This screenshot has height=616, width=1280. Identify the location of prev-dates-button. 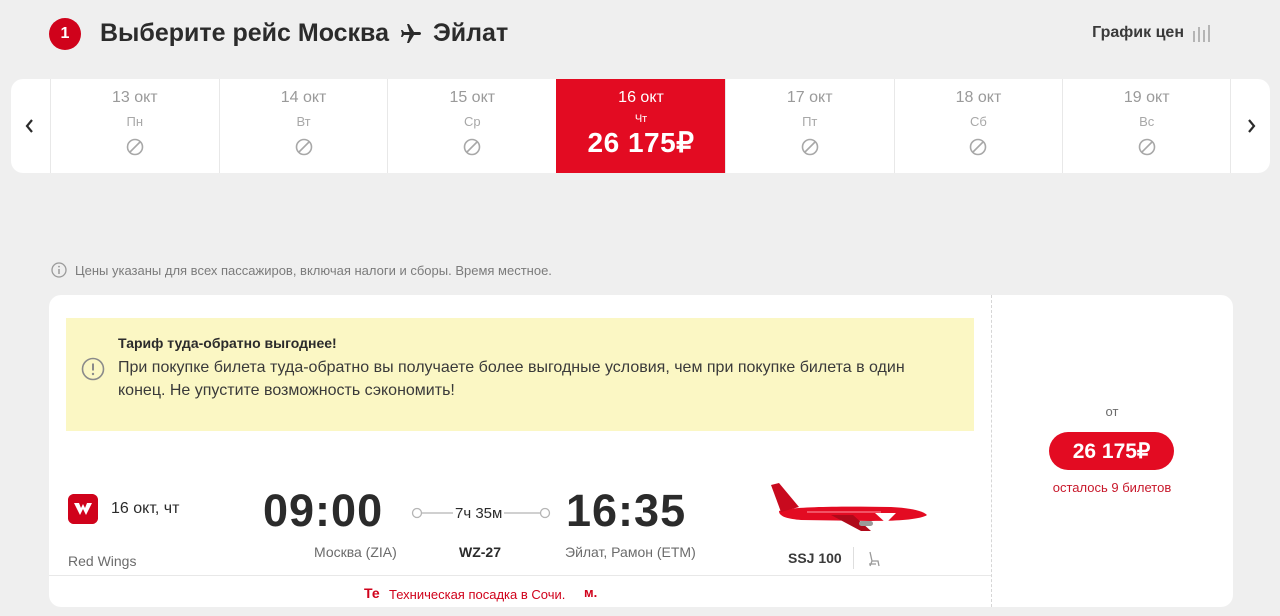
(30, 126).